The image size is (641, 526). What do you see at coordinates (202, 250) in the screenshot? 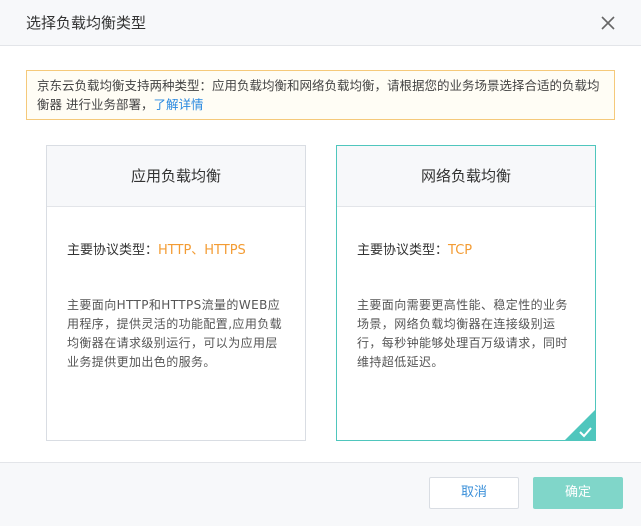
I see `protocol-value: HTTP、HTTPS` at bounding box center [202, 250].